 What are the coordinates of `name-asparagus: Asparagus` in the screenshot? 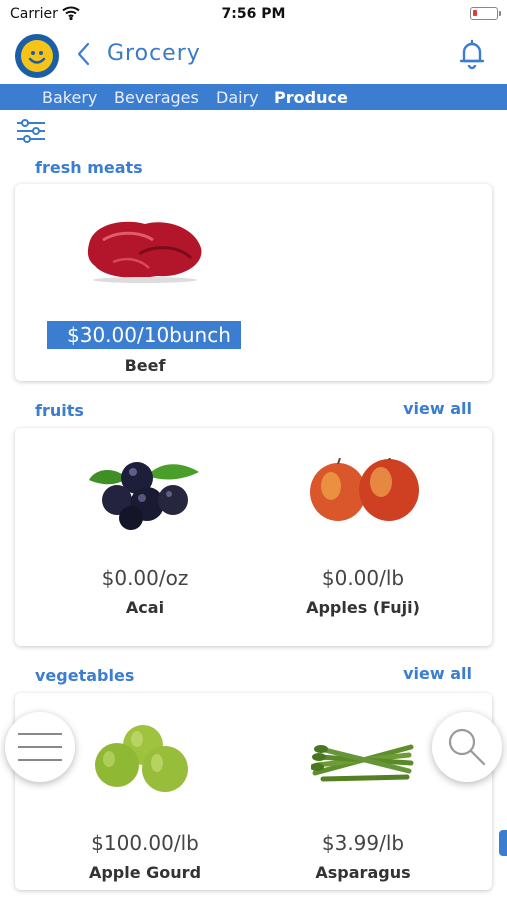 It's located at (363, 872).